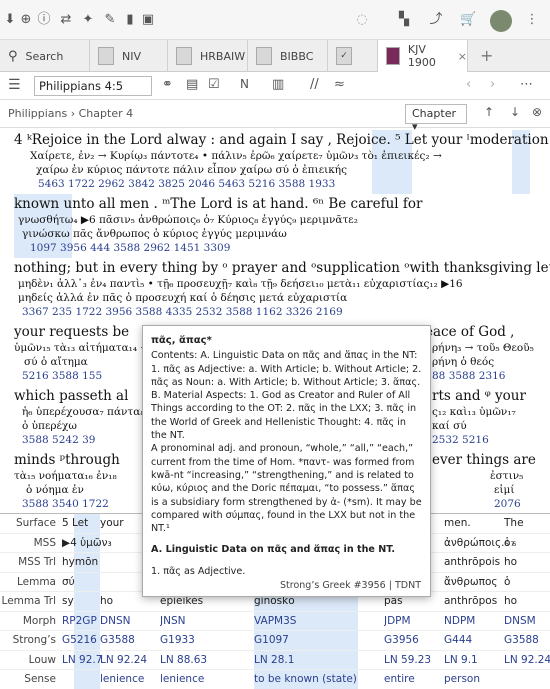 Image resolution: width=550 pixels, height=689 pixels. What do you see at coordinates (514, 523) in the screenshot?
I see `grid-cell: The` at bounding box center [514, 523].